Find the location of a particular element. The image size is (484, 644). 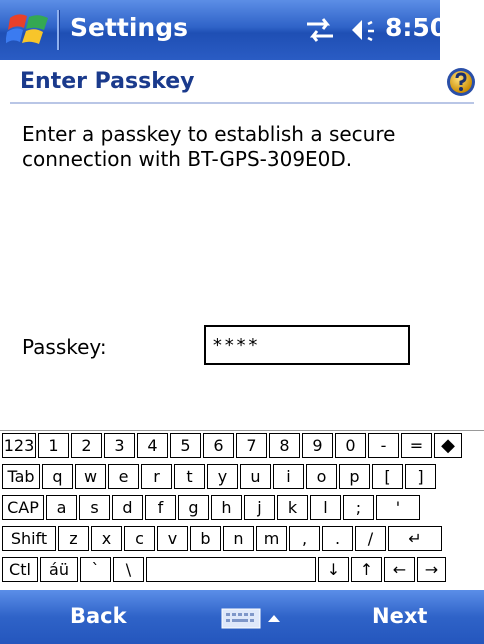

key-7: 7 is located at coordinates (251, 445).